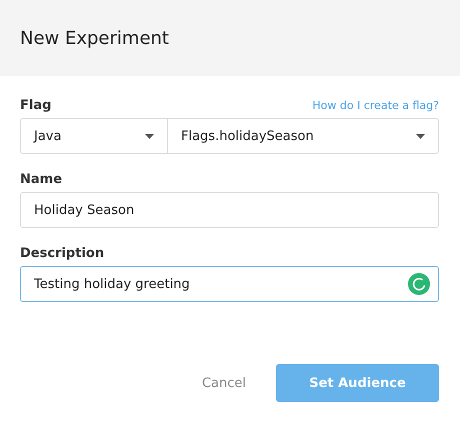 This screenshot has height=430, width=460. I want to click on cancel-button: Cancel, so click(224, 383).